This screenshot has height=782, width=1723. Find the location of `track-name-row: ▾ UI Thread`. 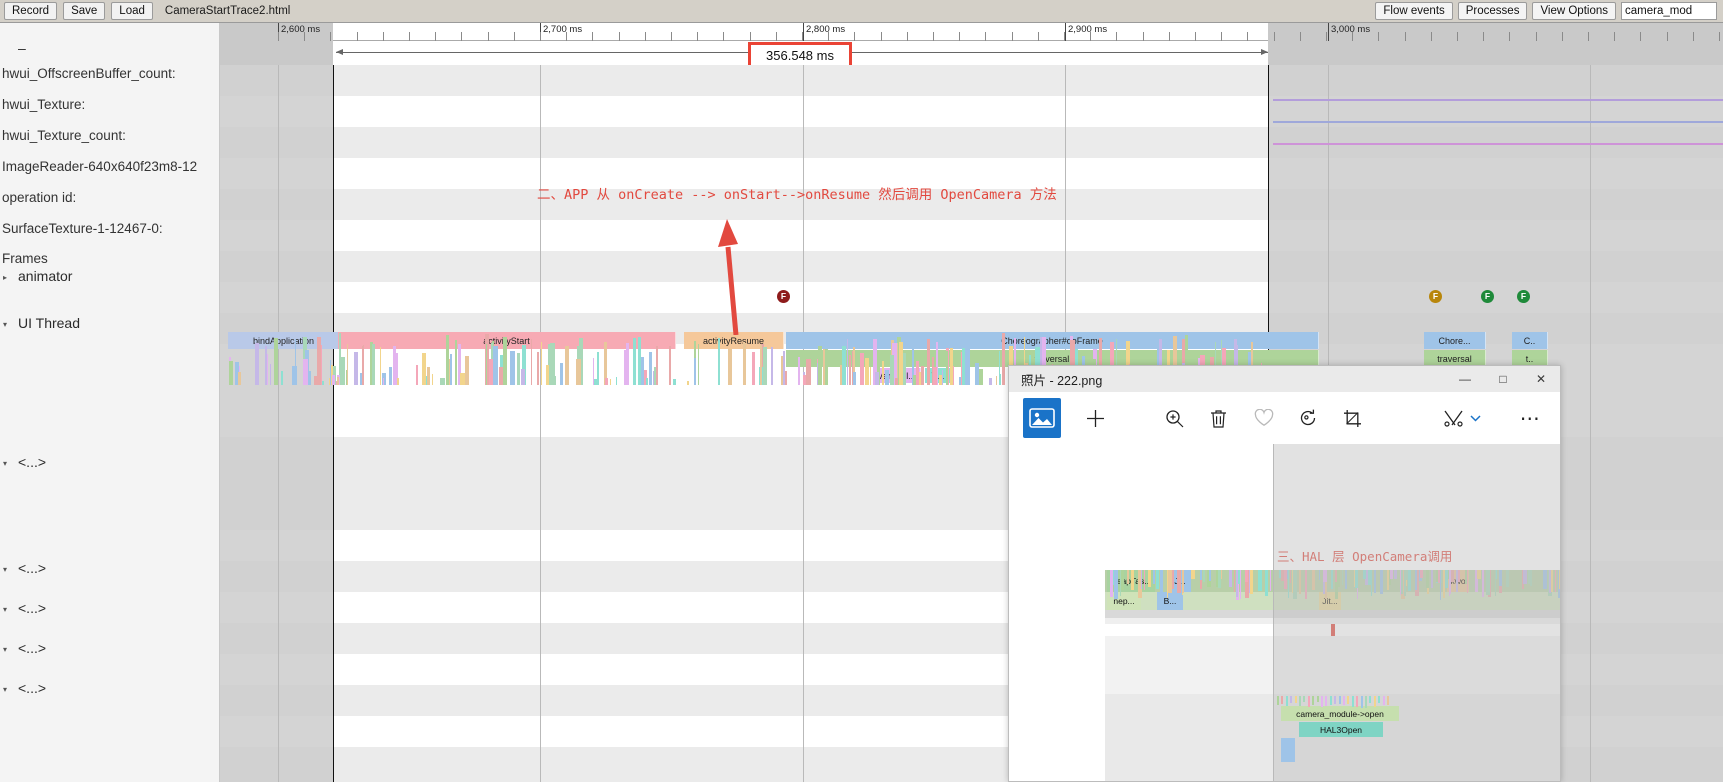

track-name-row: ▾ UI Thread is located at coordinates (109, 323).